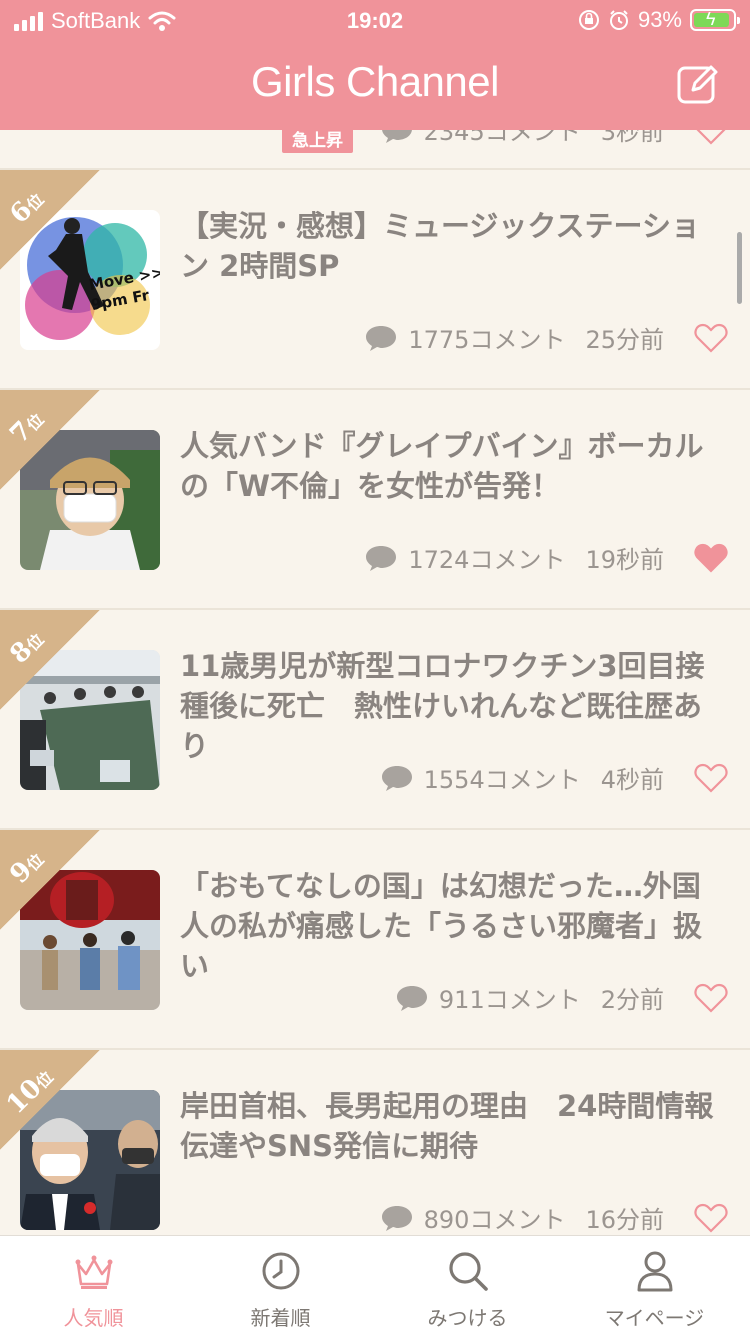  Describe the element at coordinates (468, 1271) in the screenshot. I see `search-icon` at that location.